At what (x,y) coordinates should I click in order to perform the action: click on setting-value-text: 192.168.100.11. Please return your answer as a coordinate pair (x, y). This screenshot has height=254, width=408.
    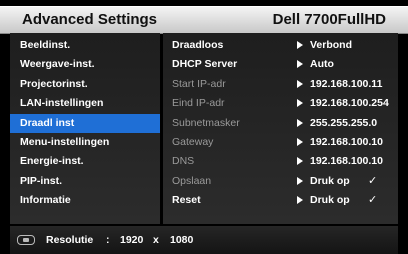
    Looking at the image, I should click on (346, 83).